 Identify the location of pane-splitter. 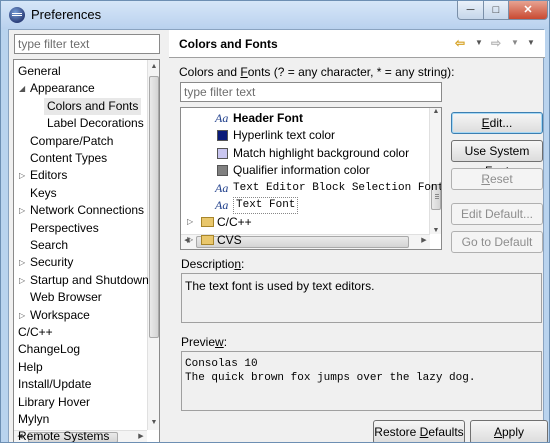
(165, 236).